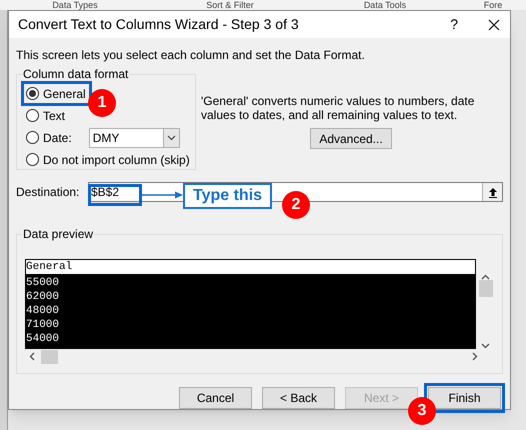  What do you see at coordinates (191, 55) in the screenshot?
I see `instruction-text: This screen lets you select each column and set the Data Format.` at bounding box center [191, 55].